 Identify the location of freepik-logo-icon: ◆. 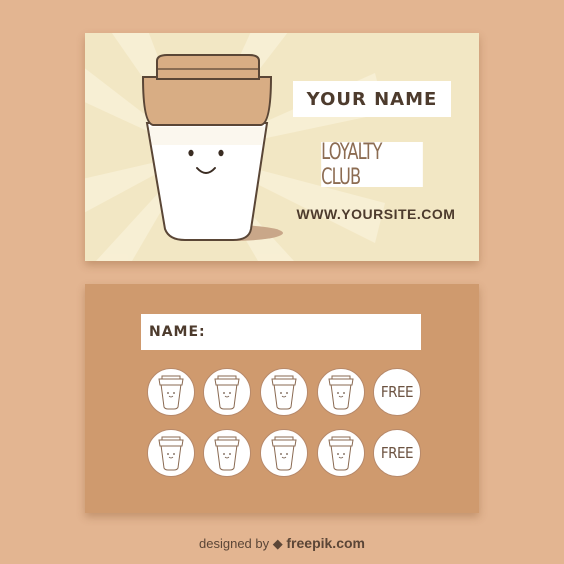
(277, 543).